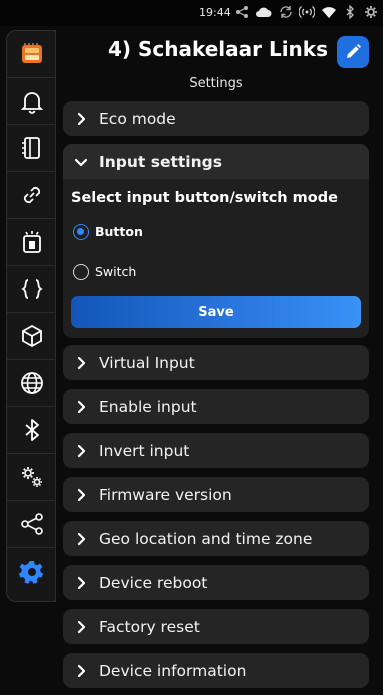 This screenshot has width=383, height=695. I want to click on section-label: Geo location and time zone, so click(206, 538).